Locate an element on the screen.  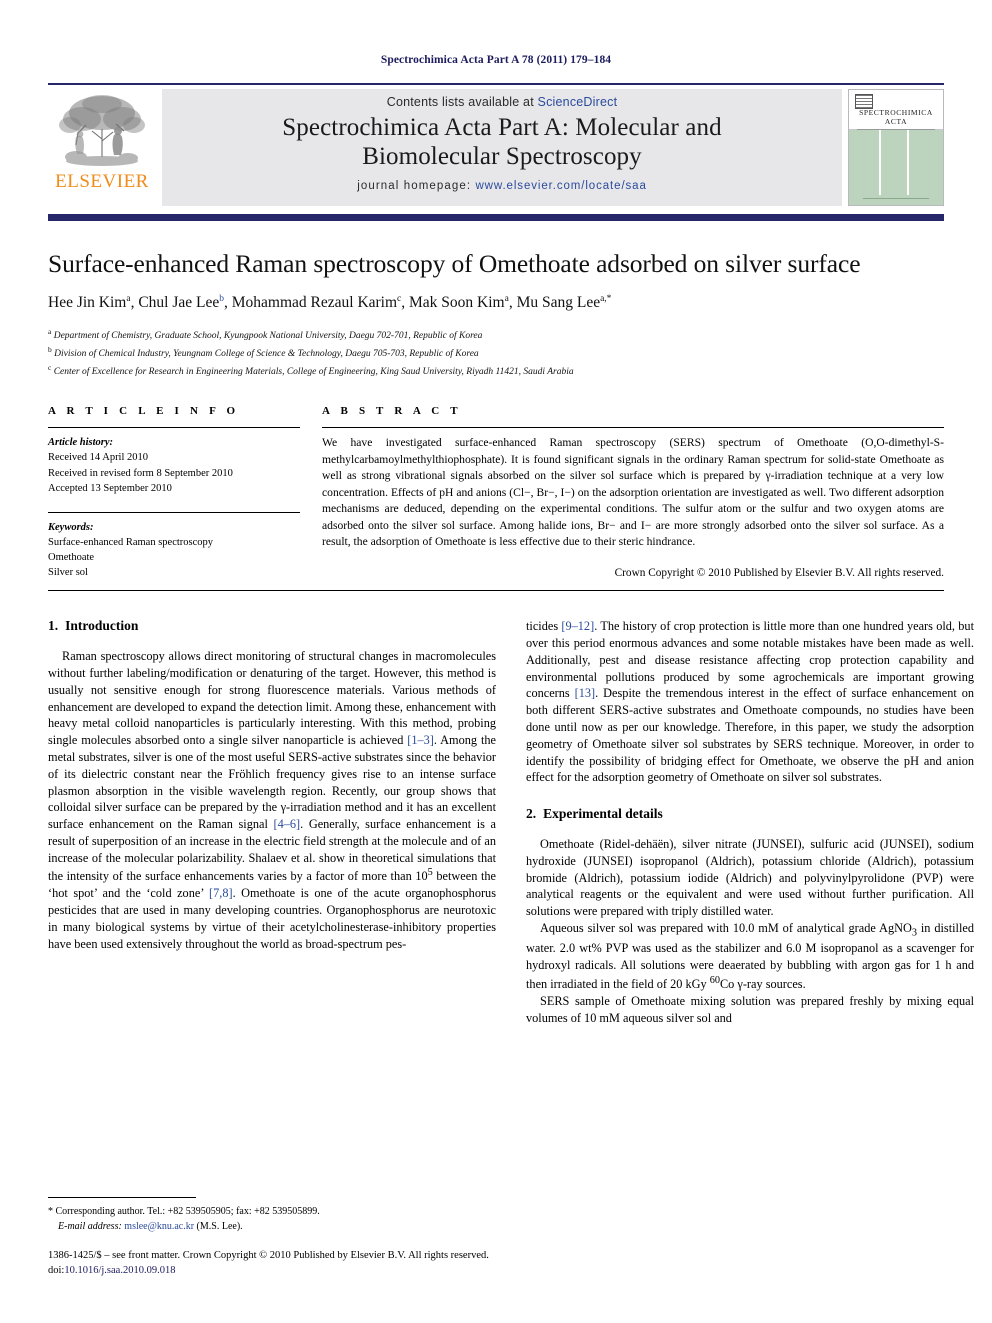
journal-homepage-link: www.elsevier.com/locate/saa is located at coordinates (560, 186).